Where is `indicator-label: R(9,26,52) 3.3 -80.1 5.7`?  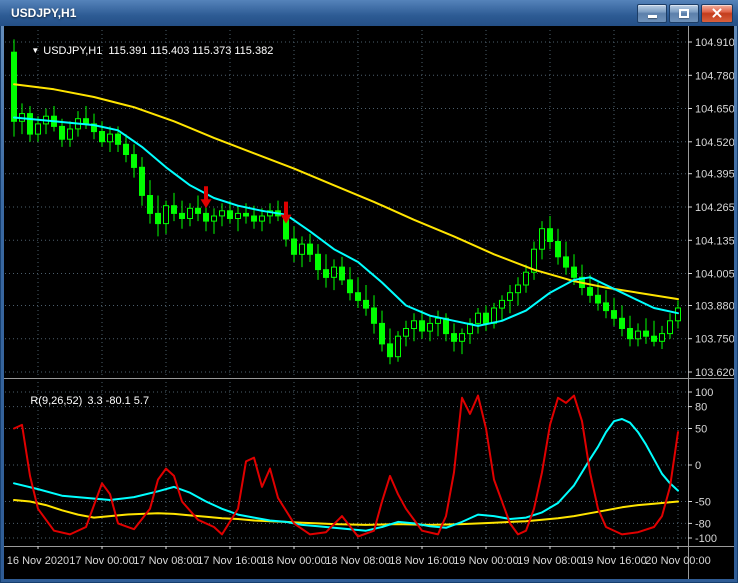 indicator-label: R(9,26,52) 3.3 -80.1 5.7 is located at coordinates (80, 401).